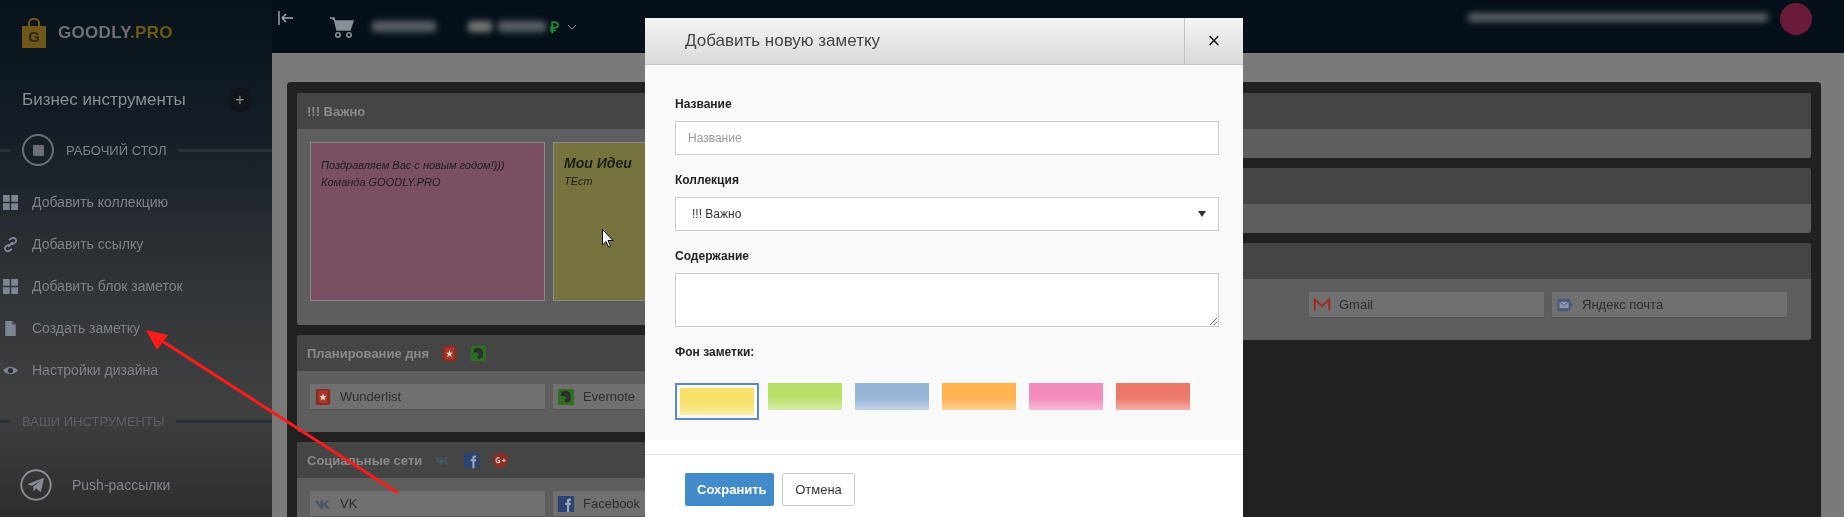 This screenshot has width=1844, height=517. What do you see at coordinates (1669, 304) in the screenshot?
I see `link-tile: Яндекс почта` at bounding box center [1669, 304].